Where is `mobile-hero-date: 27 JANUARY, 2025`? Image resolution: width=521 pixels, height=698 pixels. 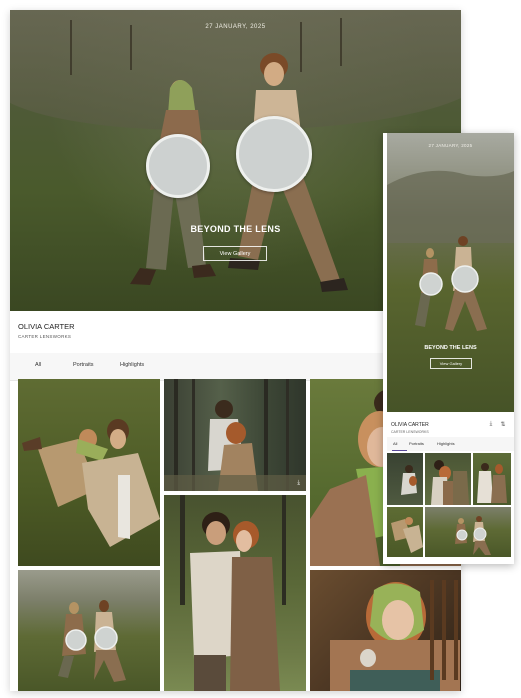
mobile-hero-date: 27 JANUARY, 2025 is located at coordinates (450, 145).